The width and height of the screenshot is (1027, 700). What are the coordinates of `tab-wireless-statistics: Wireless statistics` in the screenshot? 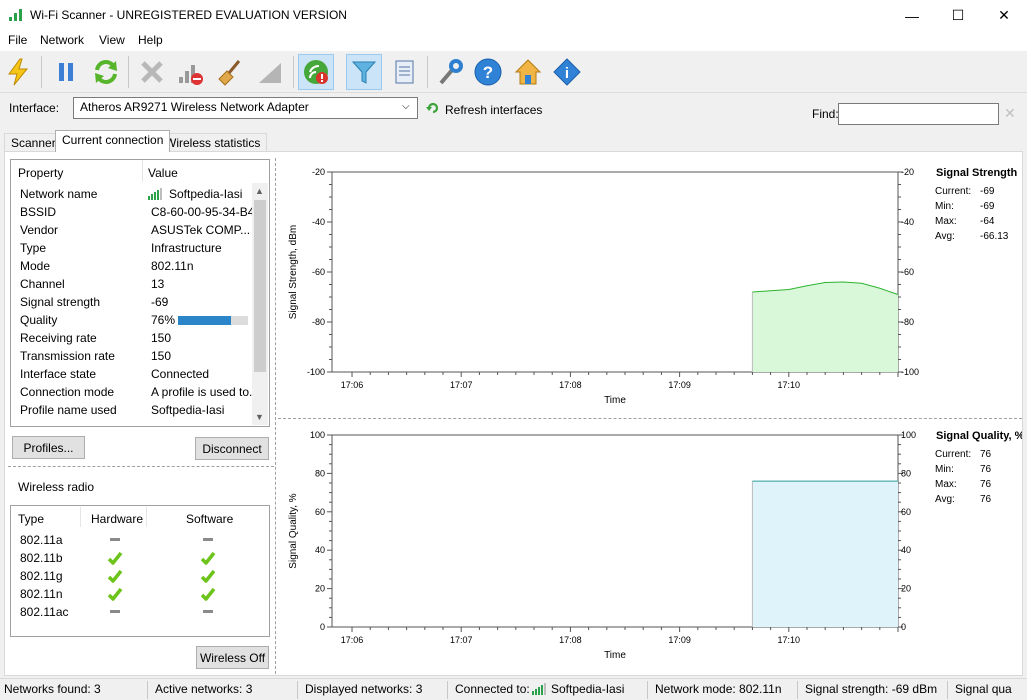 It's located at (213, 142).